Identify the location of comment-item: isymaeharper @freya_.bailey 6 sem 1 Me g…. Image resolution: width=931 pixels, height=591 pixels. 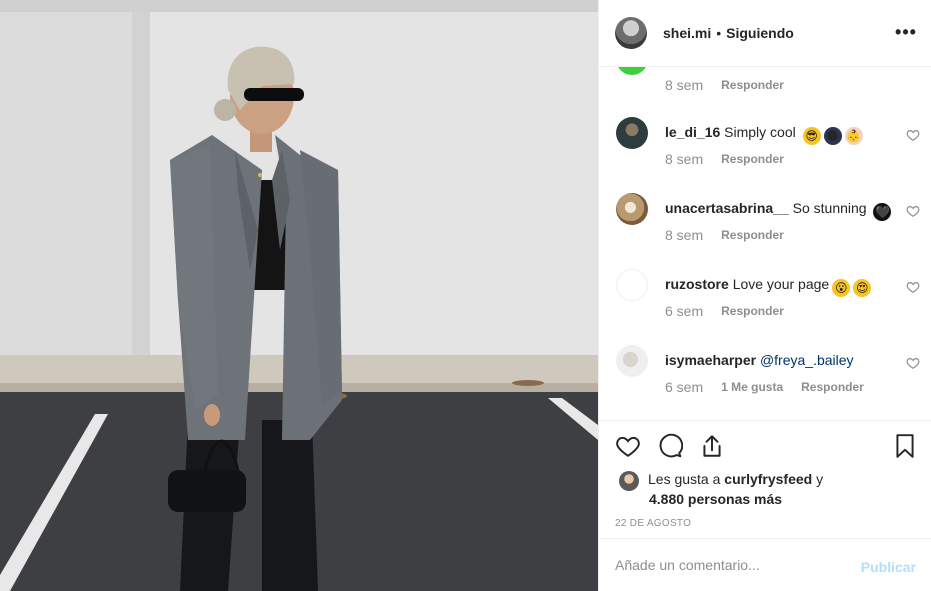
(765, 380).